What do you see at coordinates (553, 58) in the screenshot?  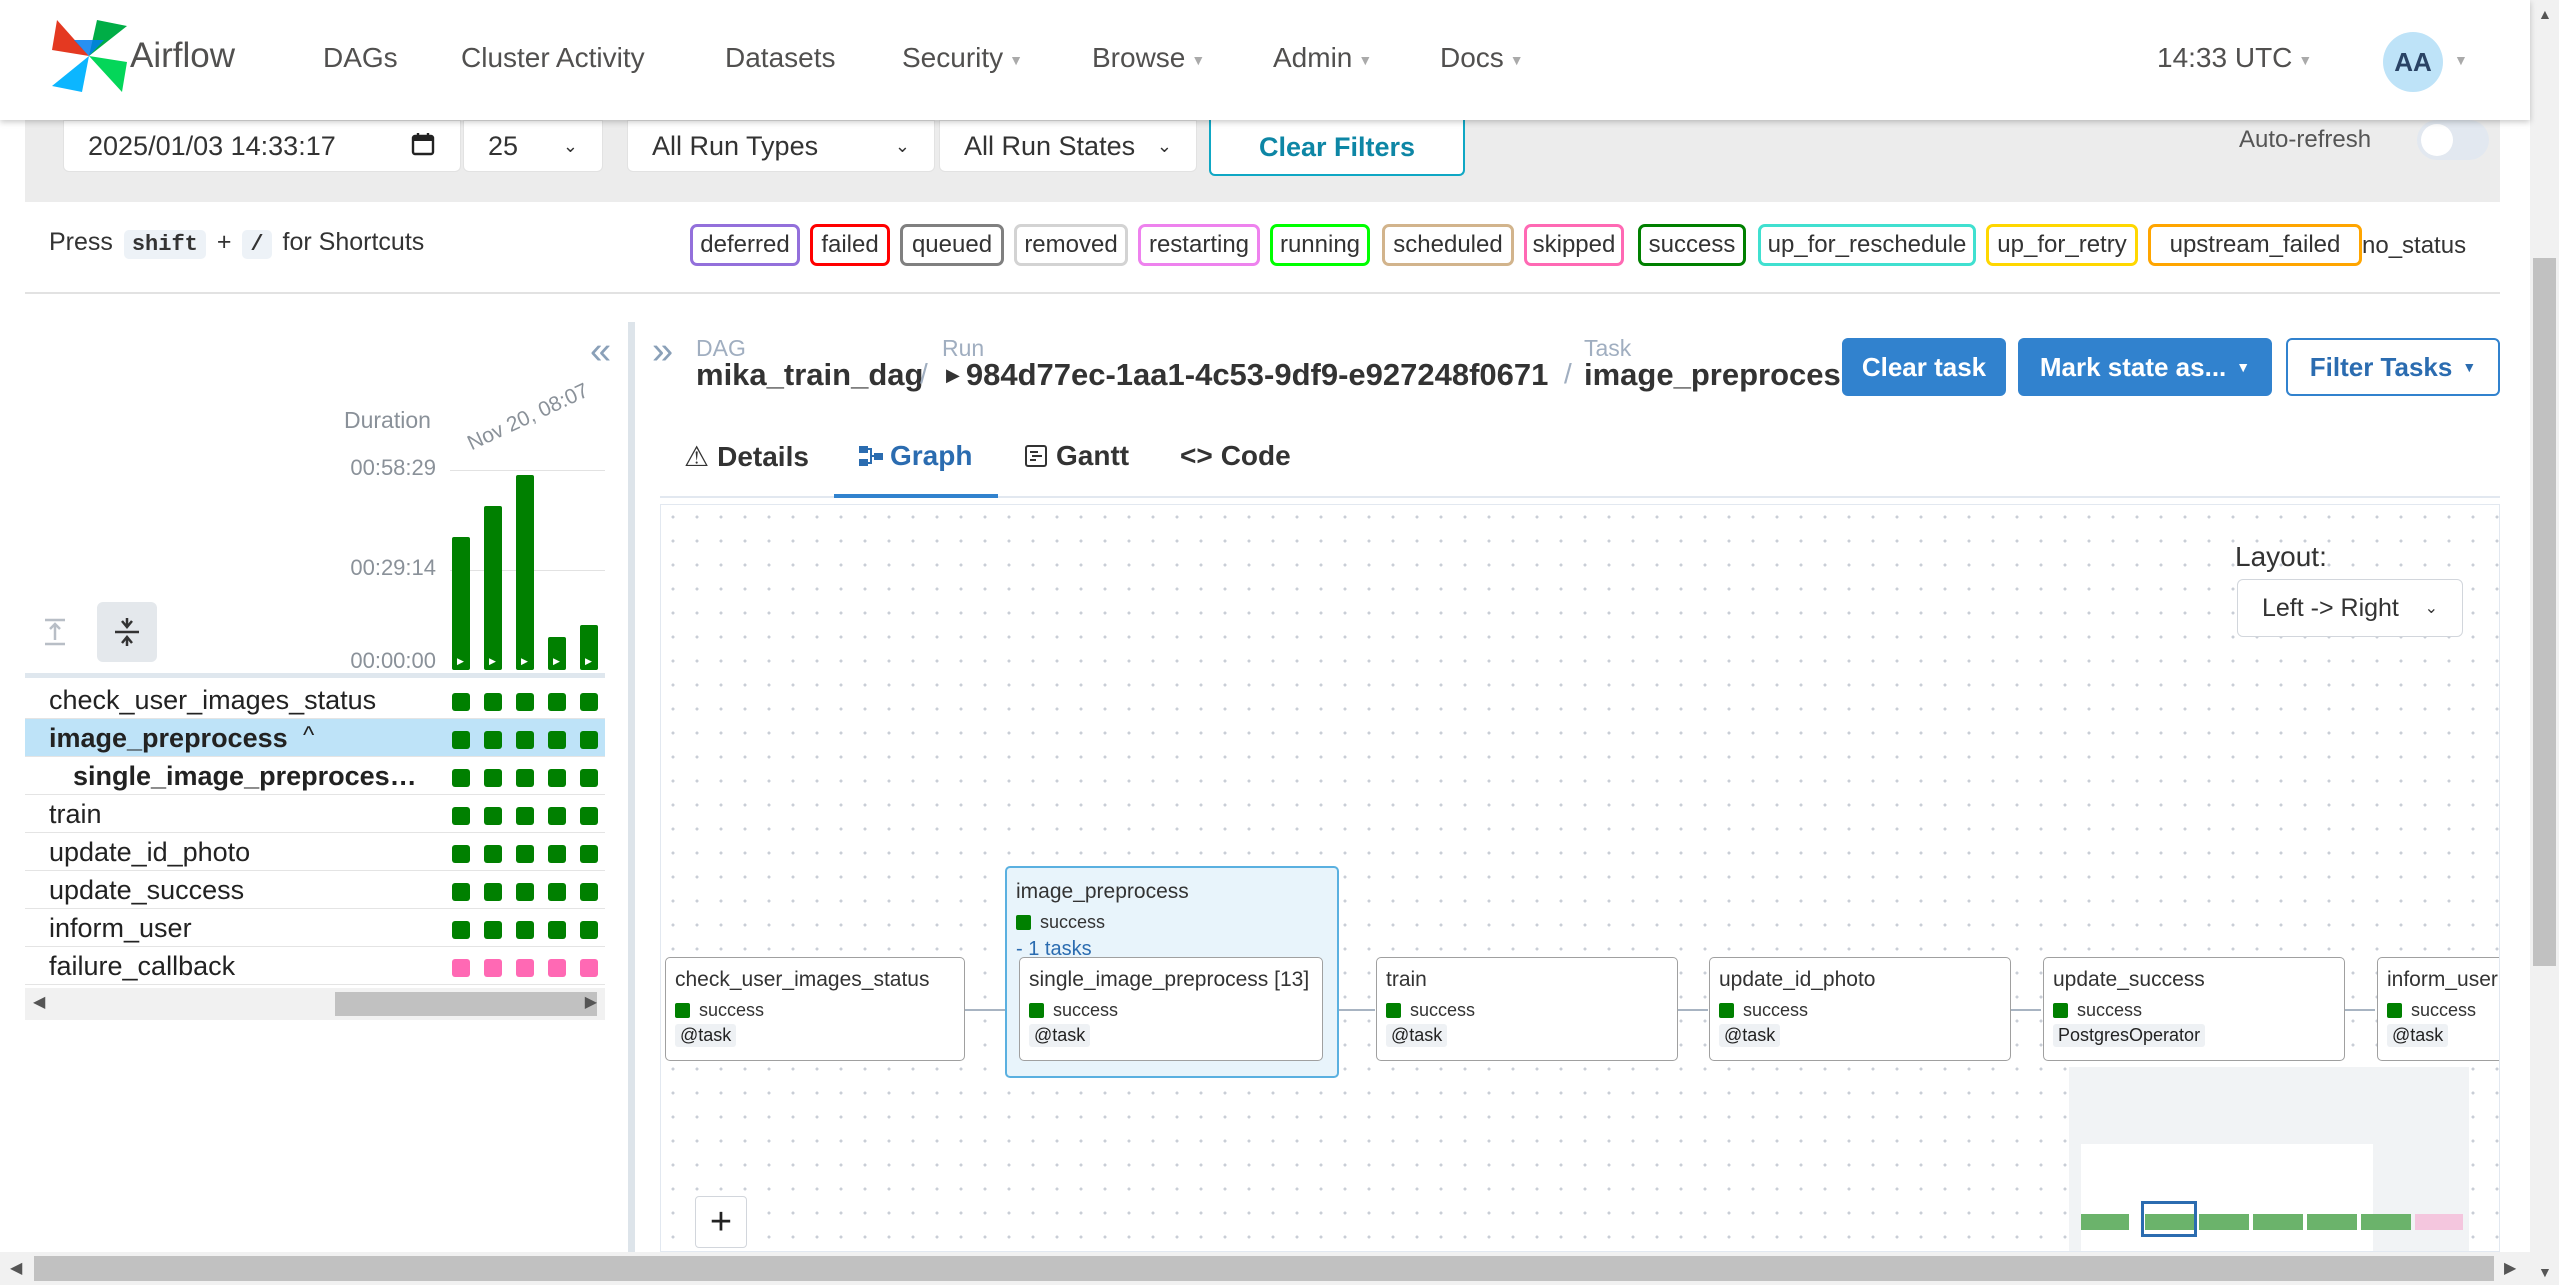 I see `nav-cluster-activity: Cluster Activity` at bounding box center [553, 58].